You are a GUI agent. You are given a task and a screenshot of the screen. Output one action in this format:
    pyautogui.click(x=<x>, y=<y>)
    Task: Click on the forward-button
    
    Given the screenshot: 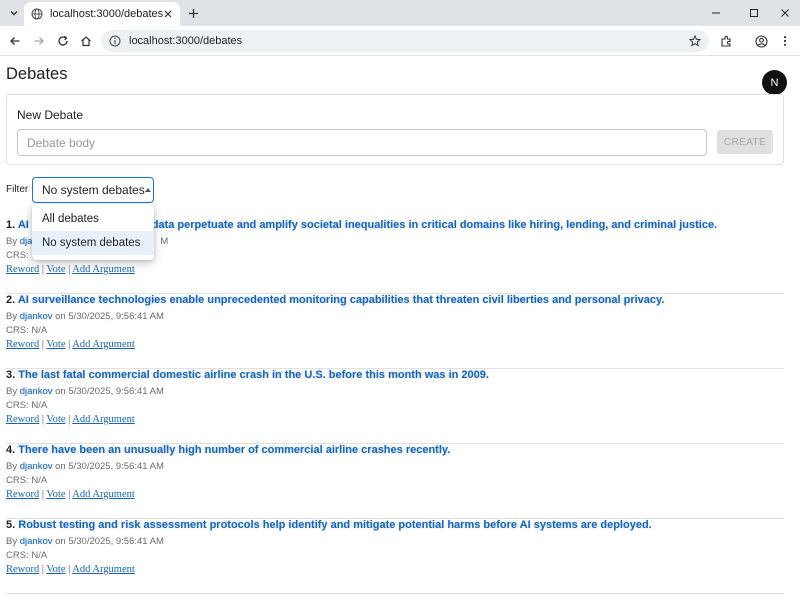 What is the action you would take?
    pyautogui.click(x=39, y=41)
    